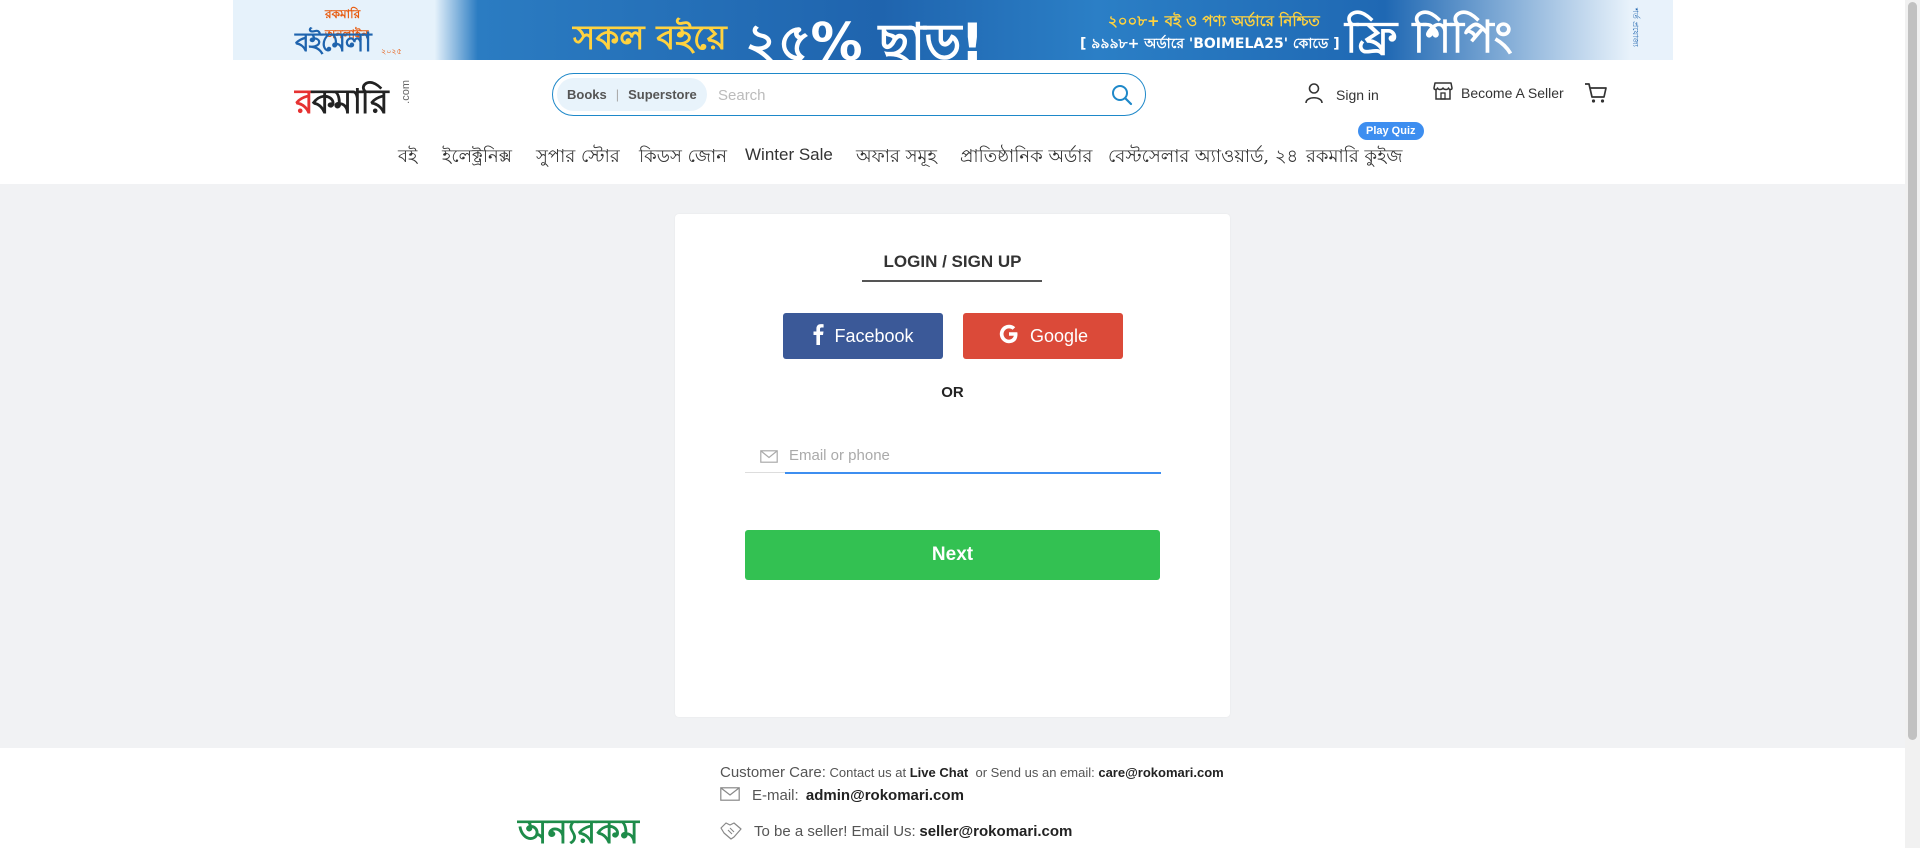  Describe the element at coordinates (1203, 157) in the screenshot. I see `nav-item-bestseller-award: বেস্টসেলার অ্যাওয়ার্ড, ২৪` at that location.